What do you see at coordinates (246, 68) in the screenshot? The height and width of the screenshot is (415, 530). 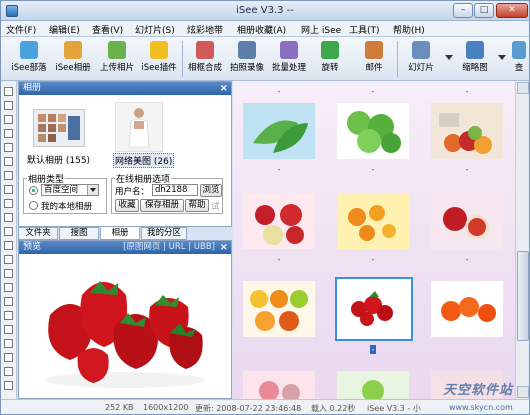 I see `toolbar-label: 拍照录像` at bounding box center [246, 68].